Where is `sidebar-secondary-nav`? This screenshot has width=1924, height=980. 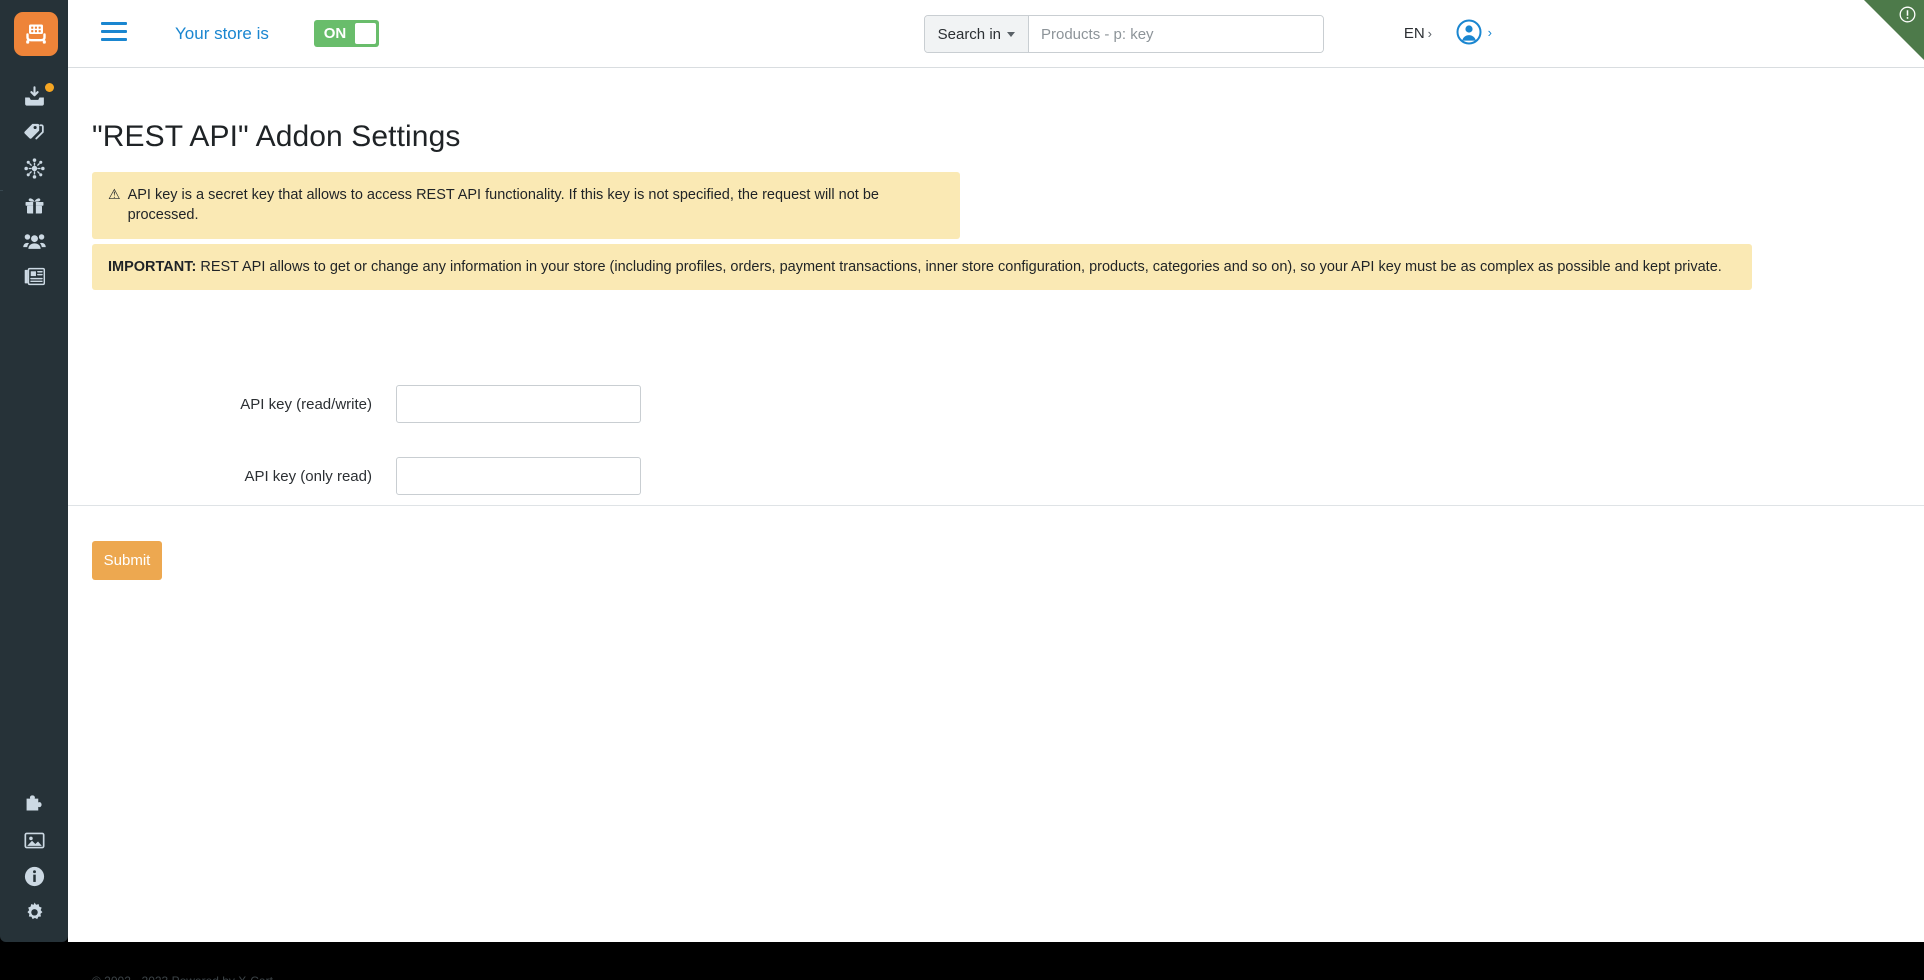
sidebar-secondary-nav is located at coordinates (34, 858).